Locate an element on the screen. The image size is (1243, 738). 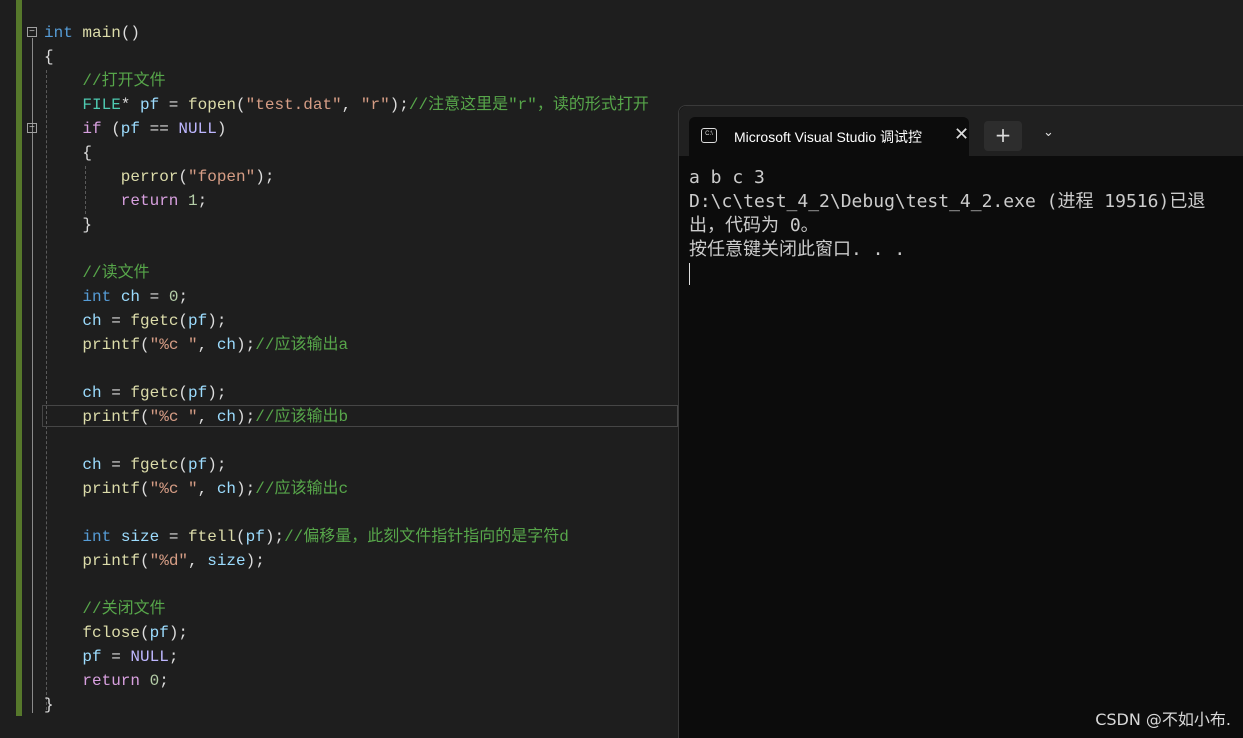
code-line: printf("%d", size); is located at coordinates (173, 561).